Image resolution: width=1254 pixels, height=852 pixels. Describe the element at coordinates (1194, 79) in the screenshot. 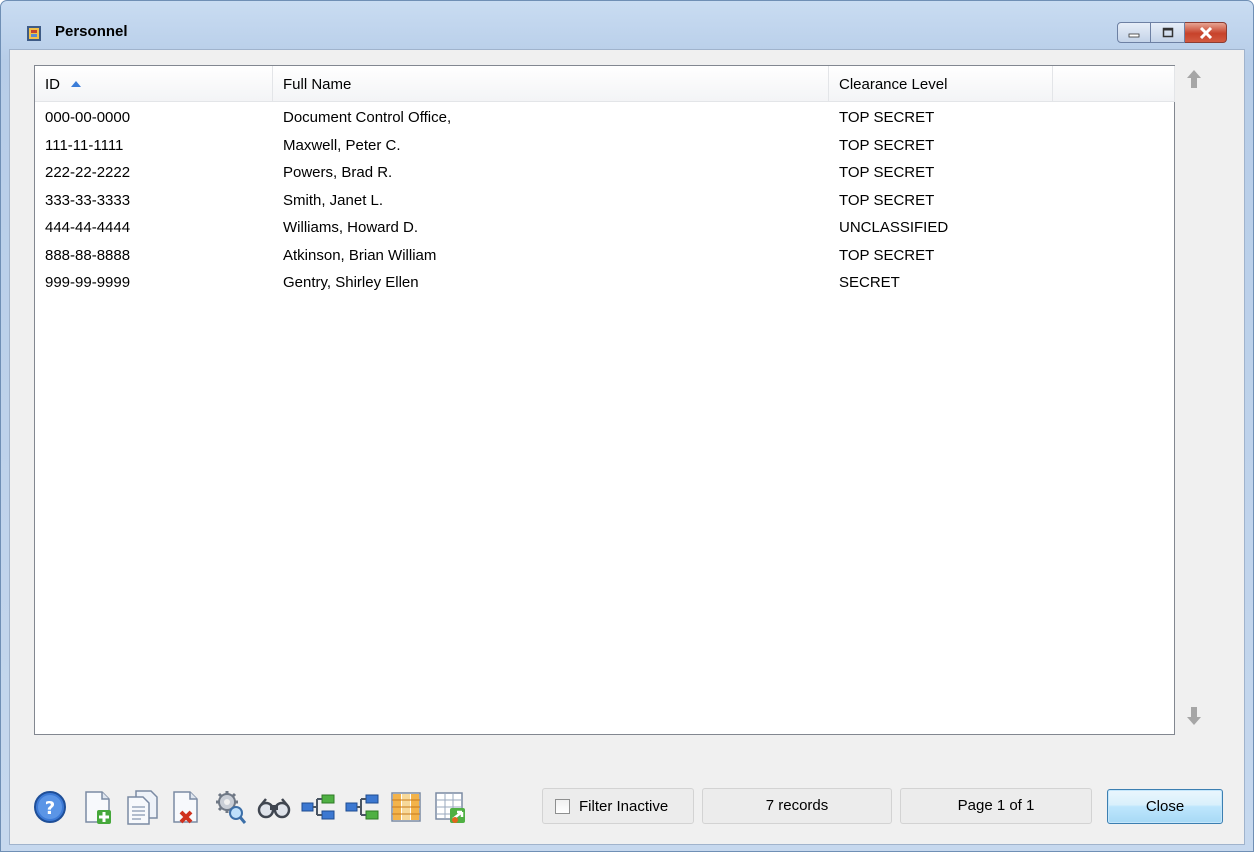

I see `move-up-arrow-icon` at that location.